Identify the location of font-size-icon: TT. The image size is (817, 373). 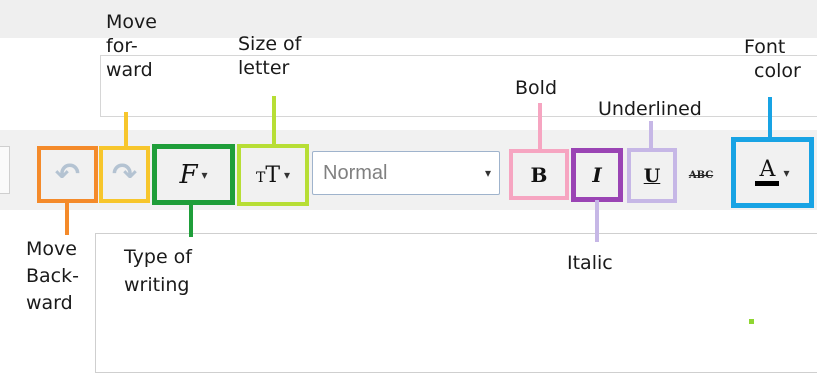
(268, 175).